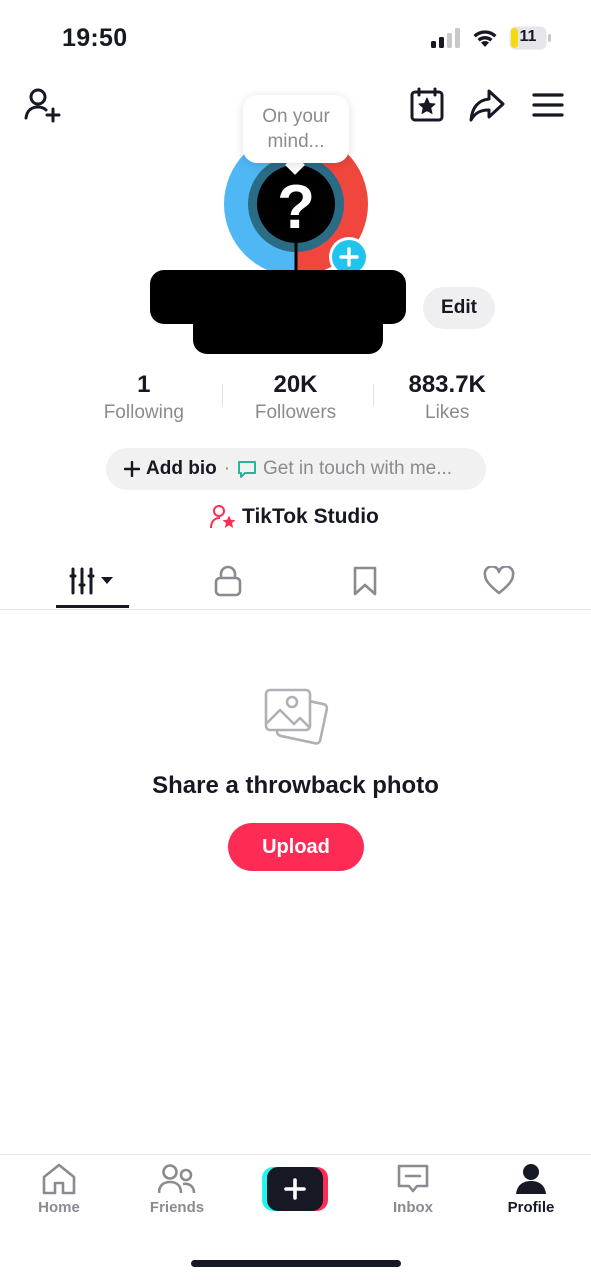 The height and width of the screenshot is (1280, 591). I want to click on lock-icon, so click(228, 581).